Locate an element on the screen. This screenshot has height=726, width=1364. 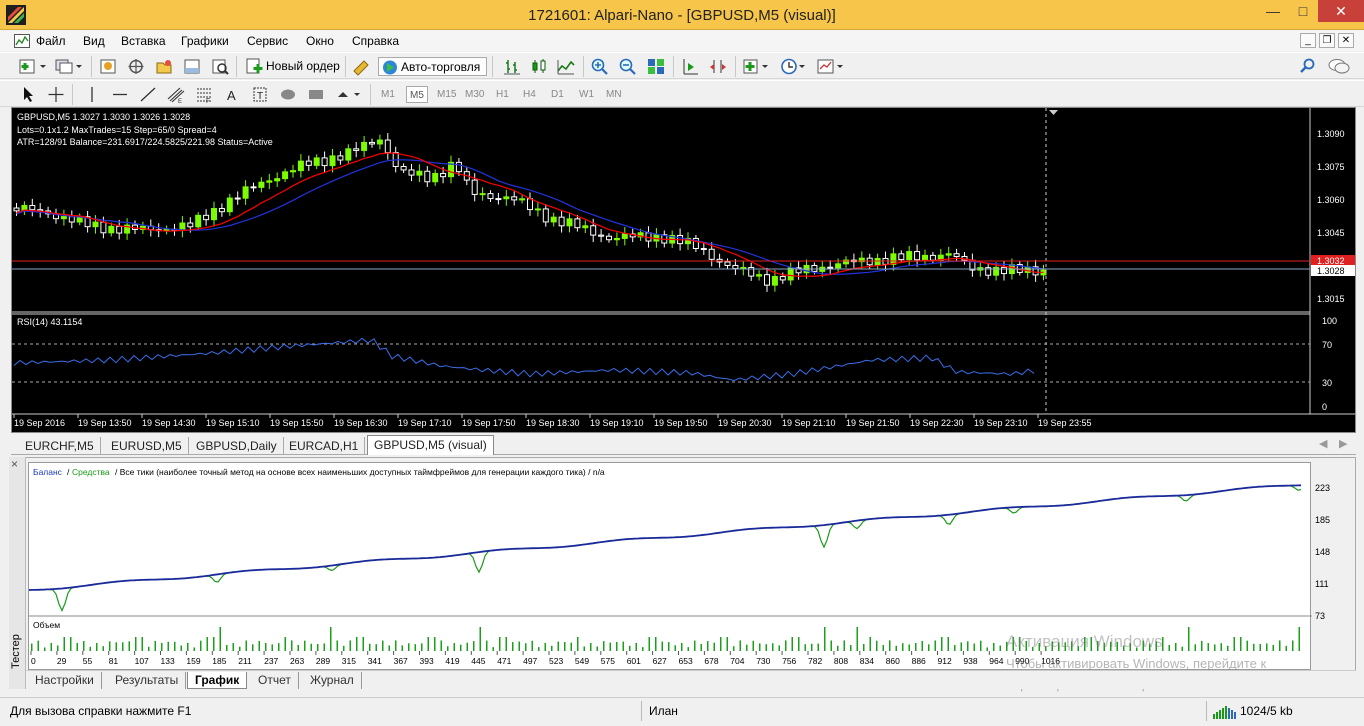
trendline-icon is located at coordinates (148, 94).